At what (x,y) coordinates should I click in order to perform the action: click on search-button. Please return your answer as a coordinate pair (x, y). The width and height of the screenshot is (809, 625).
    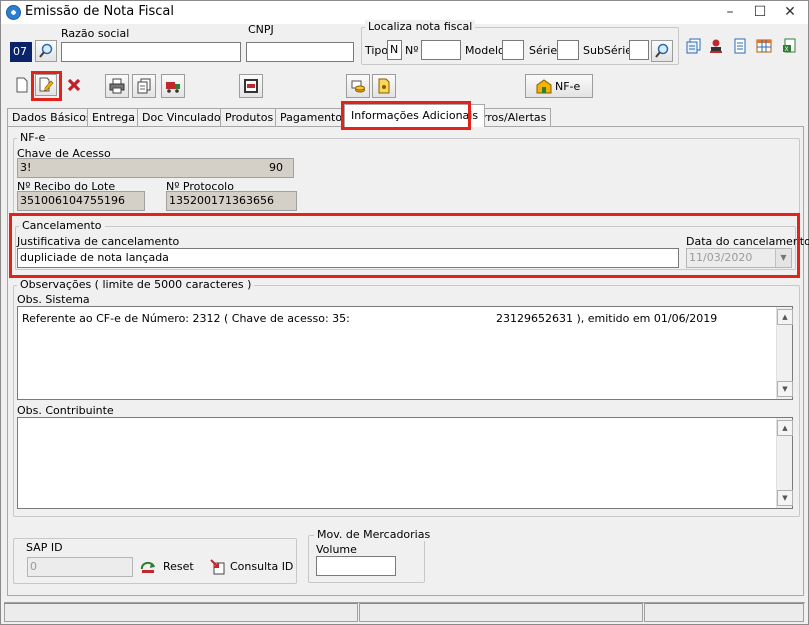
    Looking at the image, I should click on (46, 51).